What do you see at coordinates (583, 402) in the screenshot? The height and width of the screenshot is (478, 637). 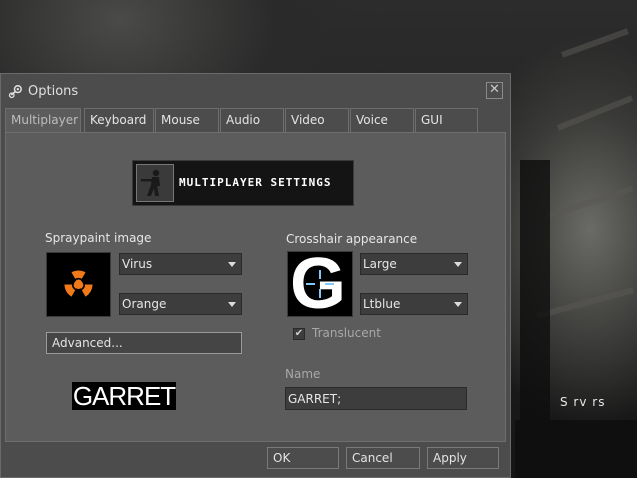 I see `background-text: S rv rs` at bounding box center [583, 402].